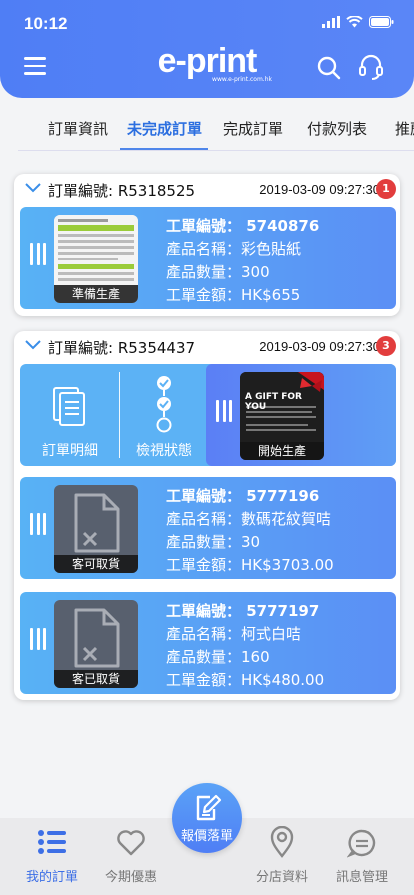  I want to click on price-sheet-image, so click(96, 250).